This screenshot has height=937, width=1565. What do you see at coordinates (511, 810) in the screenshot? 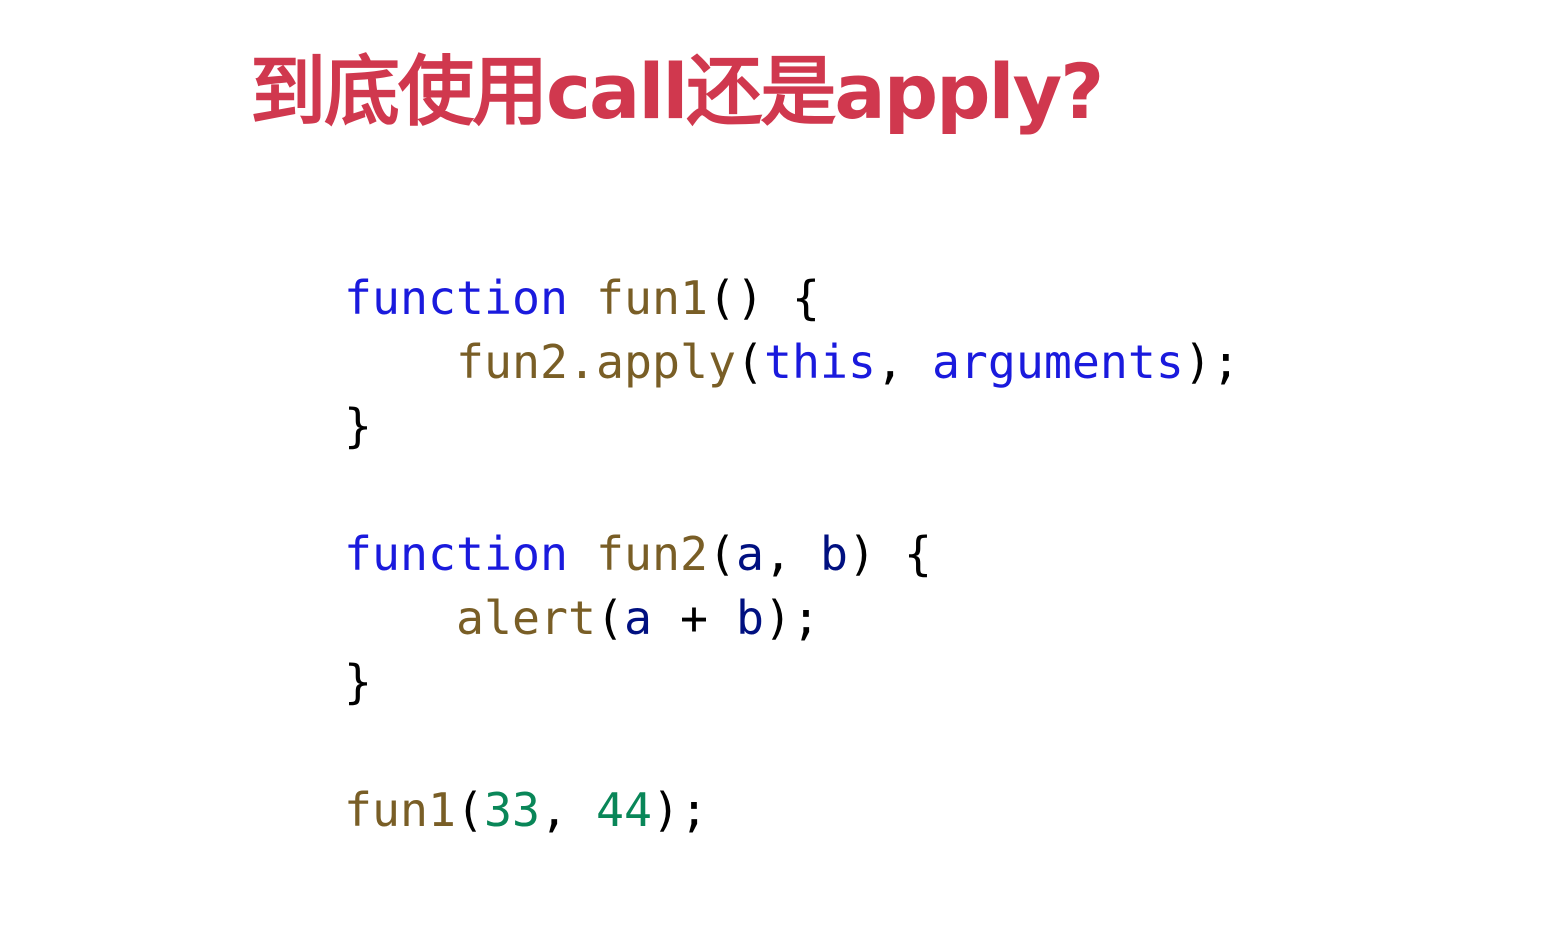
I see `code-token-number: 33` at bounding box center [511, 810].